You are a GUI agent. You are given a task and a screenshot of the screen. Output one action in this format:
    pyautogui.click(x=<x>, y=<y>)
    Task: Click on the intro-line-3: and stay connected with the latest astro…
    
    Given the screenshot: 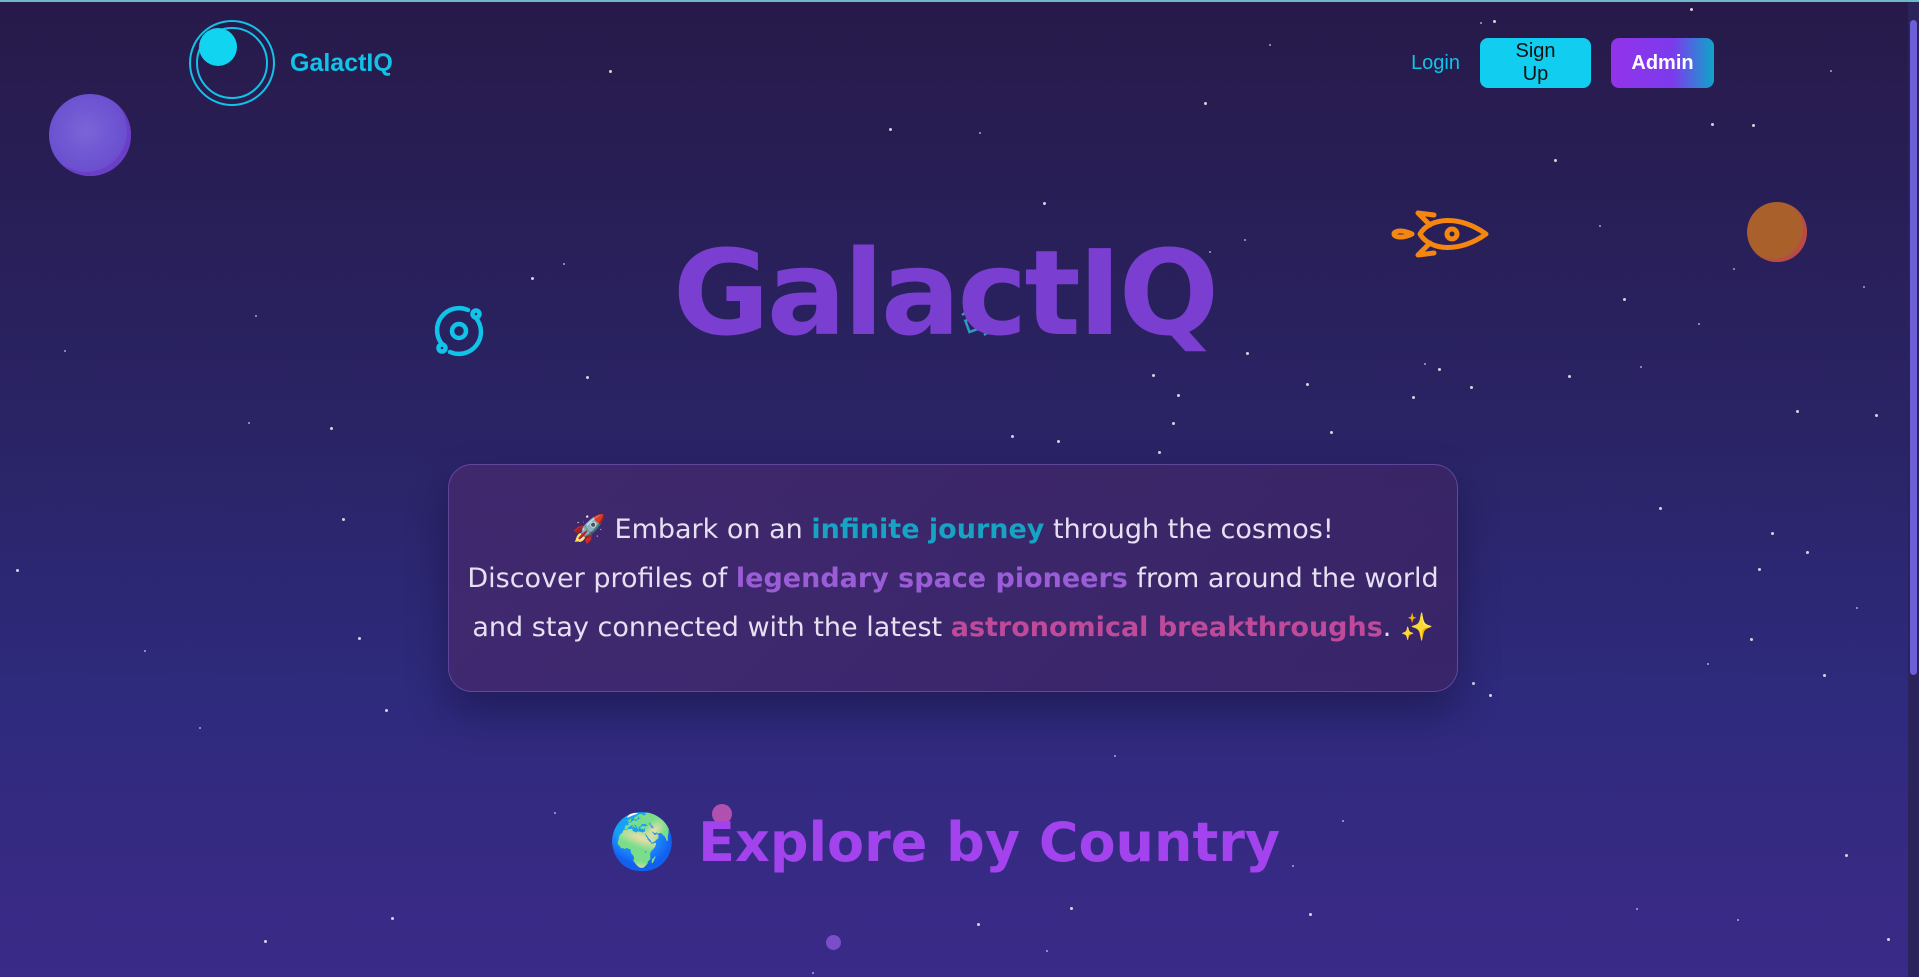 What is the action you would take?
    pyautogui.click(x=952, y=627)
    